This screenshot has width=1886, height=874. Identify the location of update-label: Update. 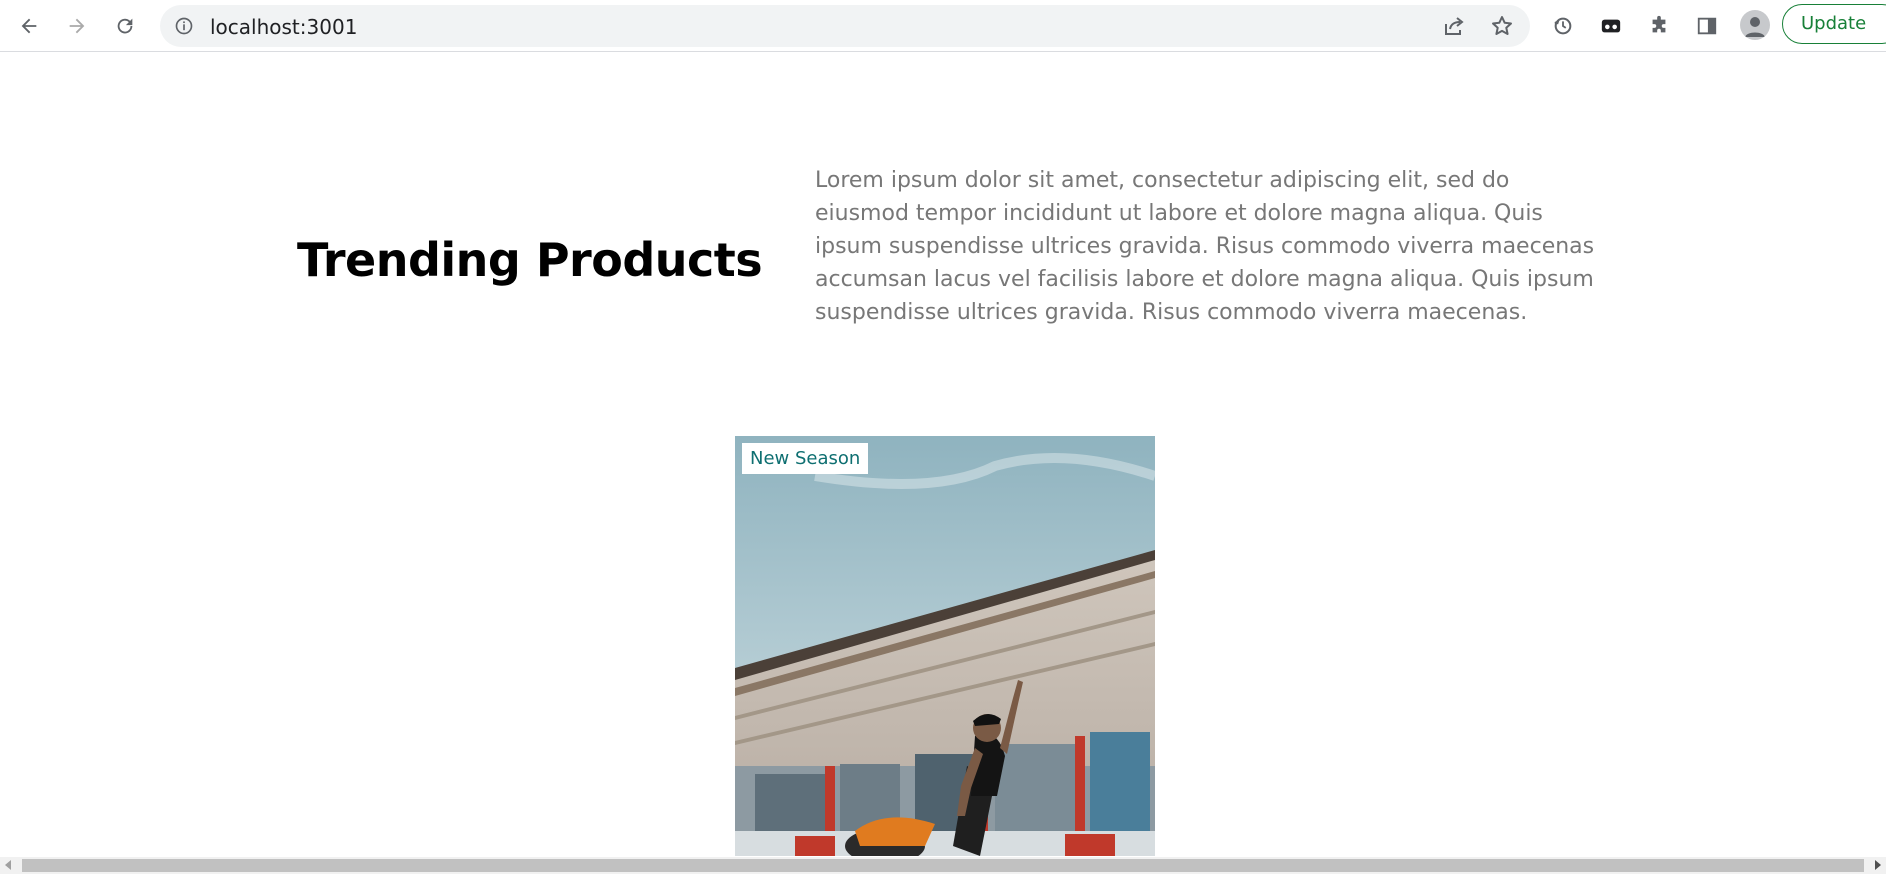
(1834, 23).